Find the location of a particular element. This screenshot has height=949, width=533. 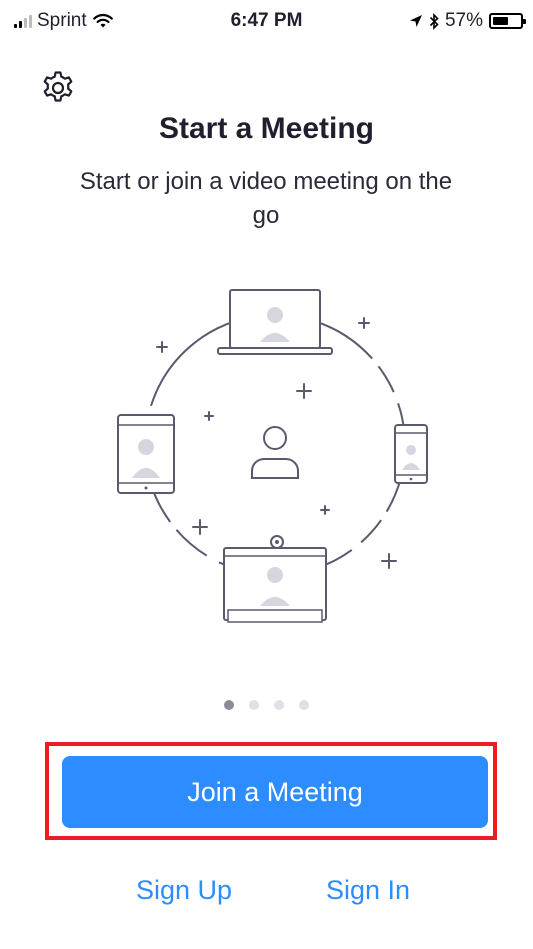

phone-icon is located at coordinates (411, 454).